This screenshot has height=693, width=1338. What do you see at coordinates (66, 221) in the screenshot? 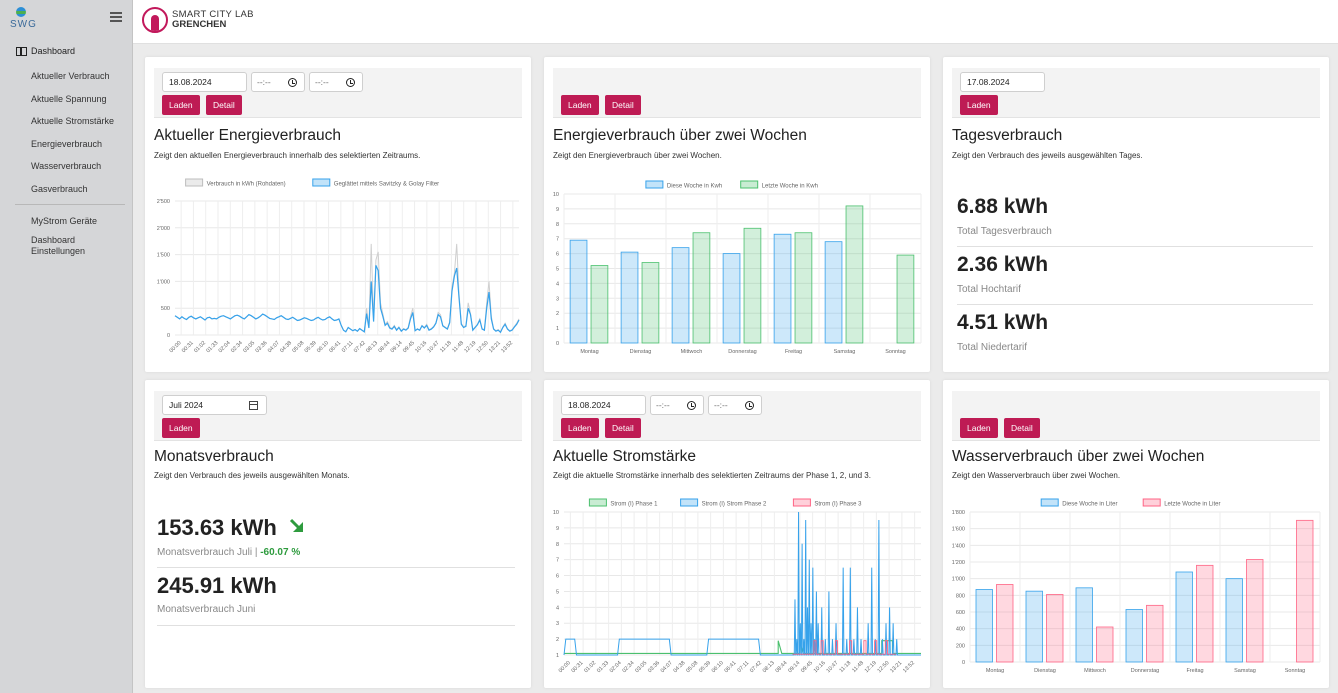
I see `sidebar-item-mystrom-geraete: MyStrom Geräte` at bounding box center [66, 221].